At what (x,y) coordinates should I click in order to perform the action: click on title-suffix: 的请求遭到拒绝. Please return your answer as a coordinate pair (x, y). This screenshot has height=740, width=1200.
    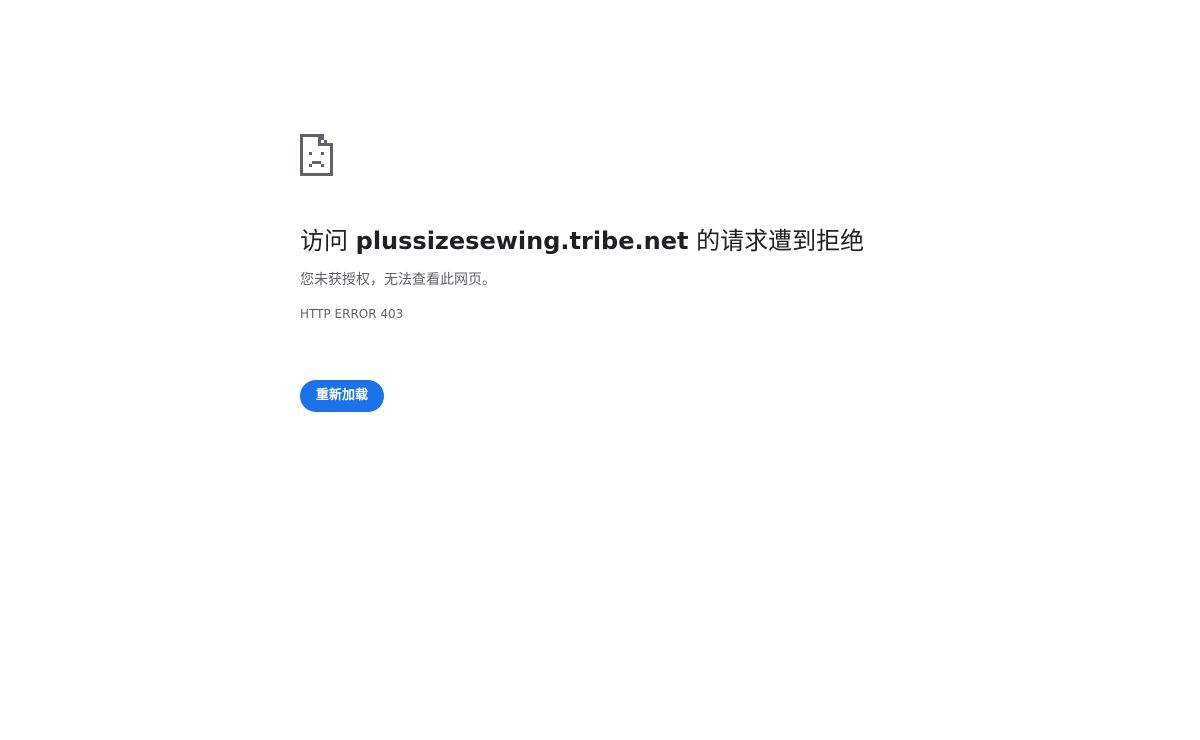
    Looking at the image, I should click on (776, 241).